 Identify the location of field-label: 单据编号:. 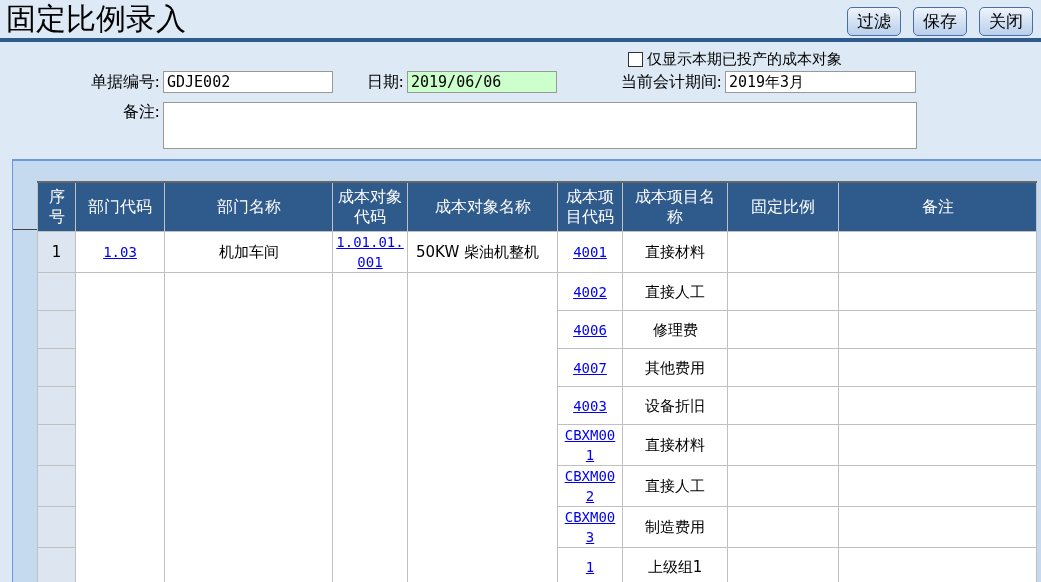
(124, 82).